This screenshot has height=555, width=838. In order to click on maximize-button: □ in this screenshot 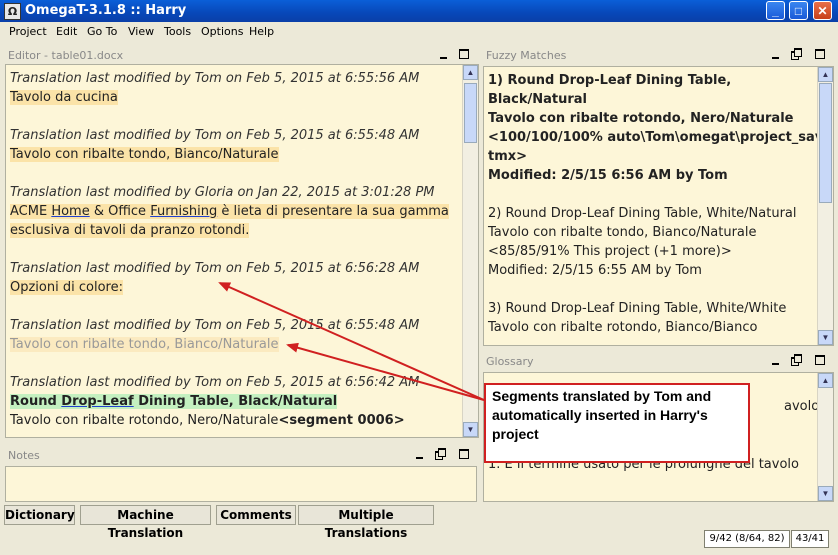, I will do `click(798, 10)`.